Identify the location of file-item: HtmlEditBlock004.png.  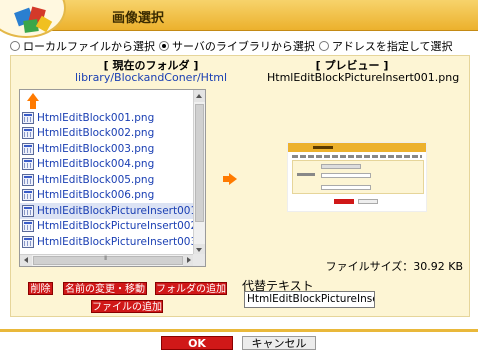
(107, 165).